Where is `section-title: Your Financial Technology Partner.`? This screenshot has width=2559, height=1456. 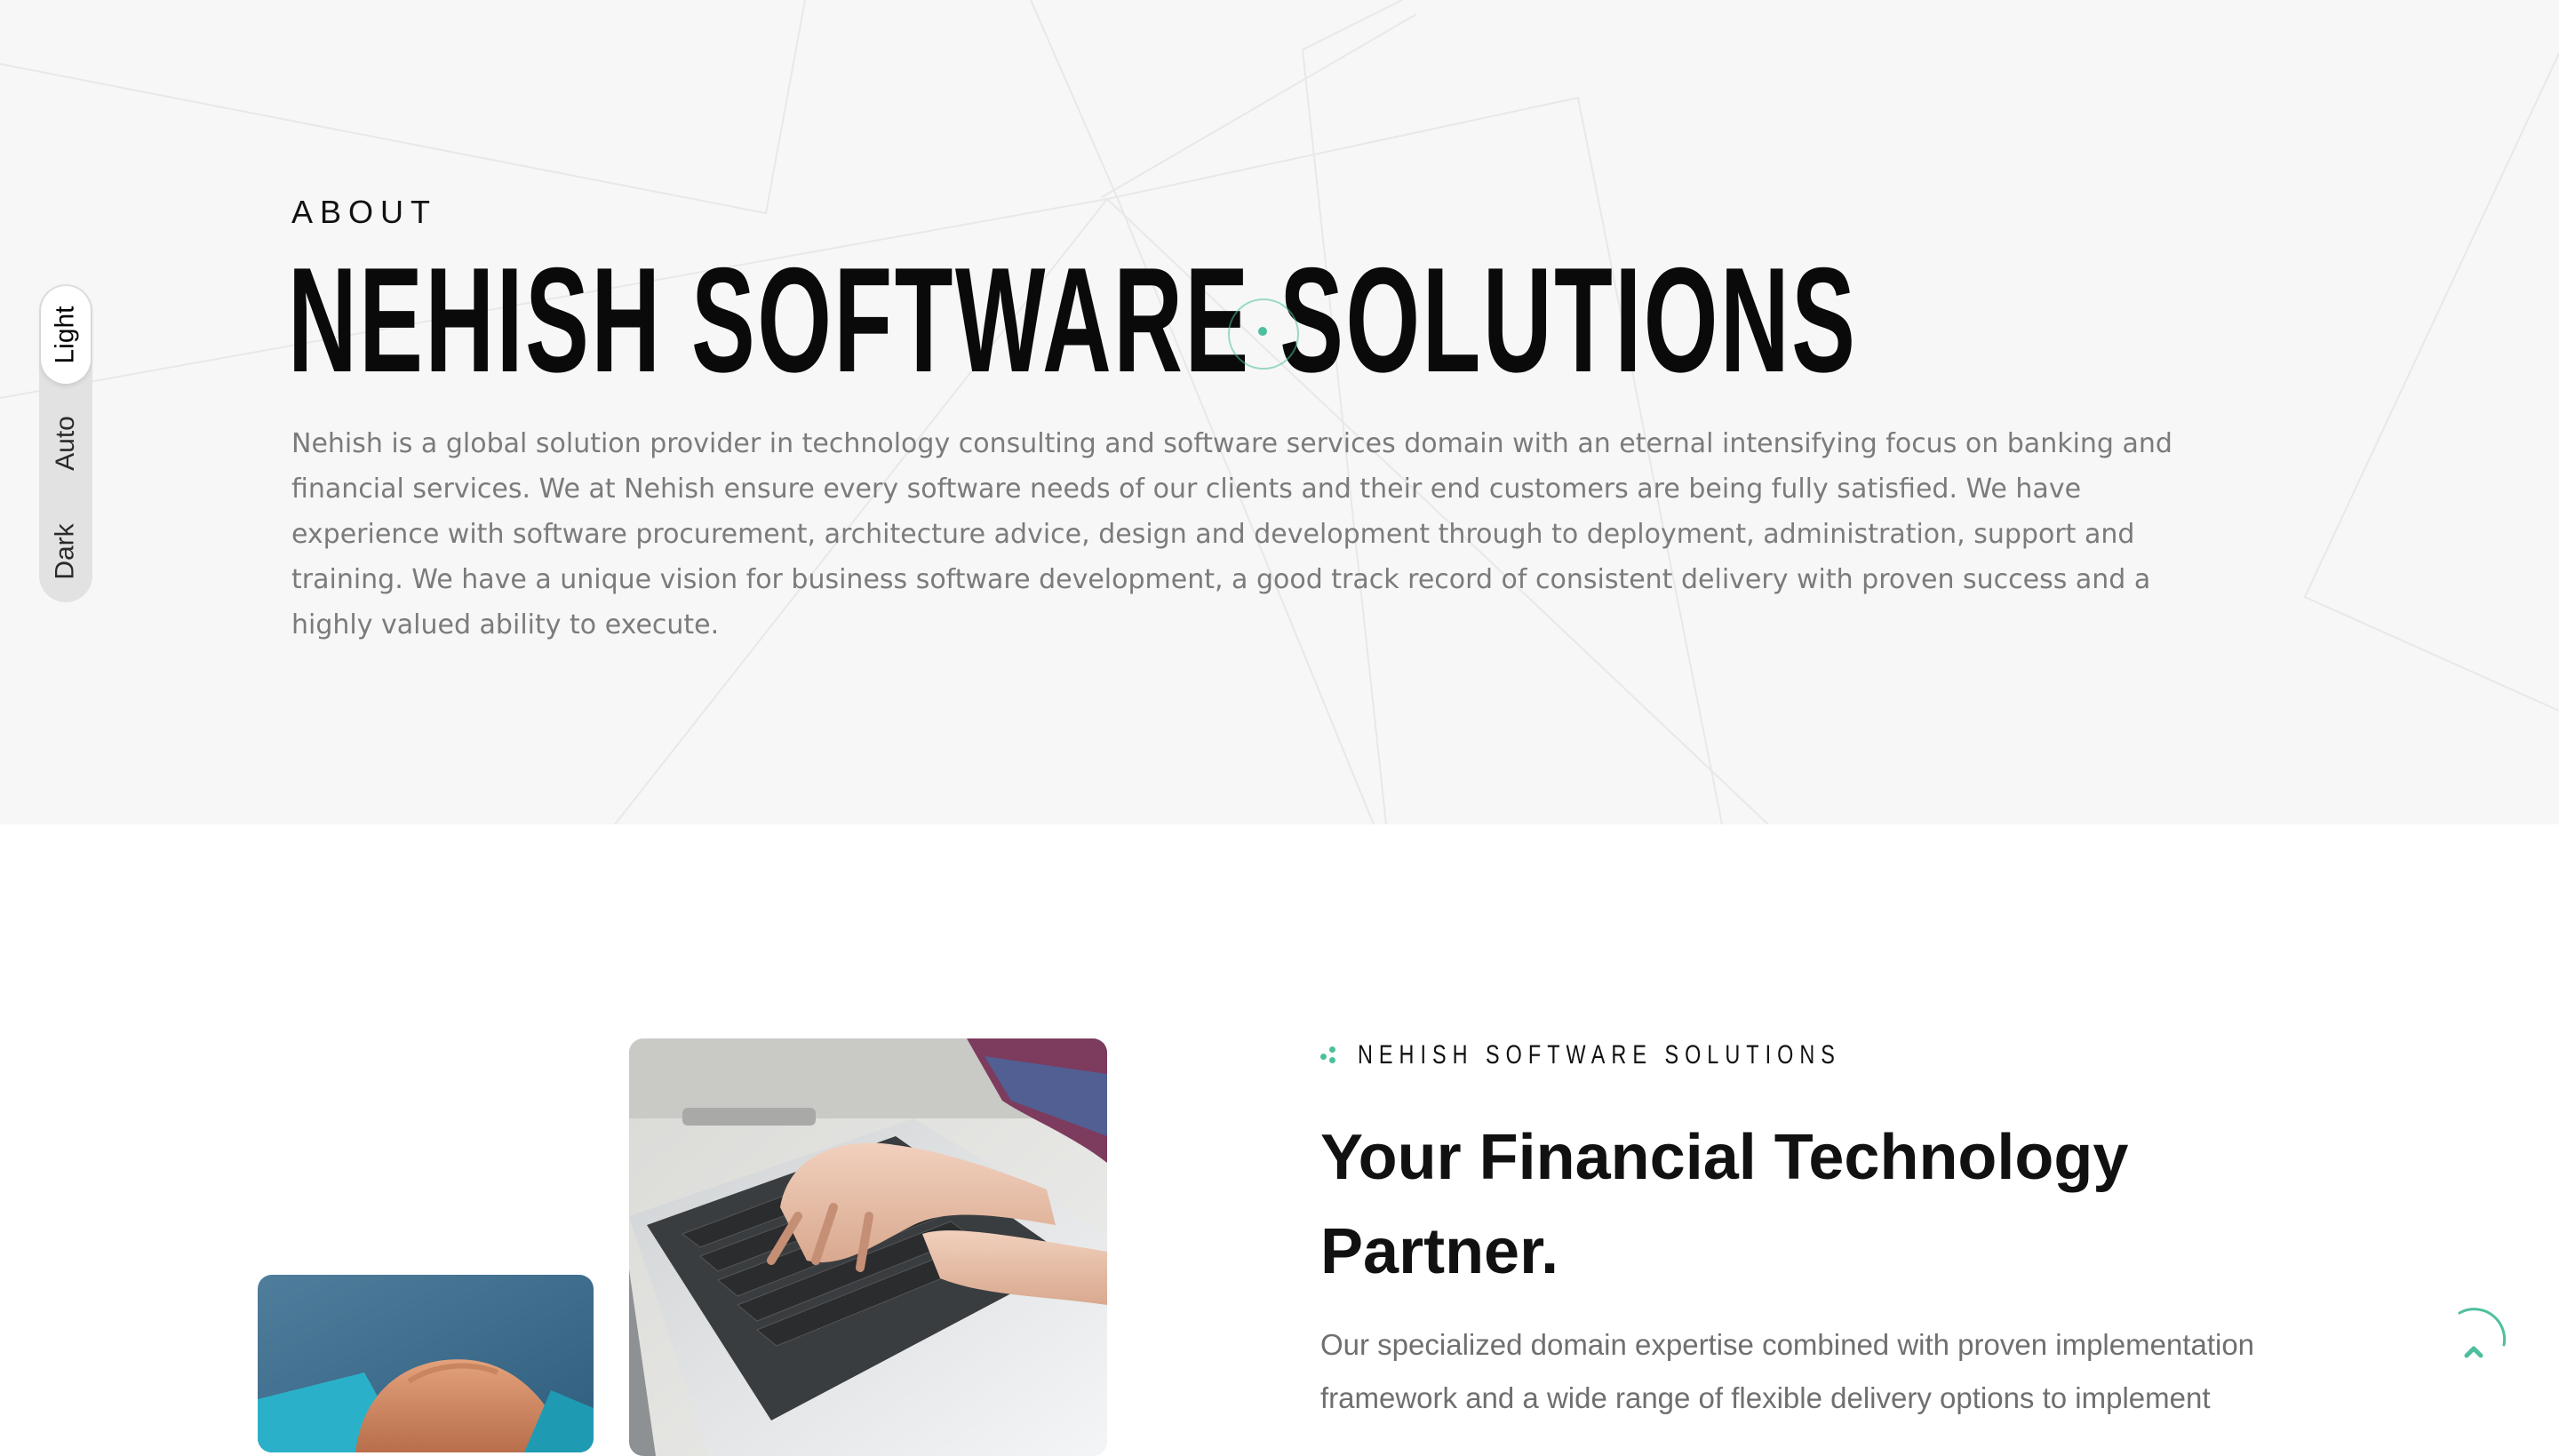 section-title: Your Financial Technology Partner. is located at coordinates (1724, 1204).